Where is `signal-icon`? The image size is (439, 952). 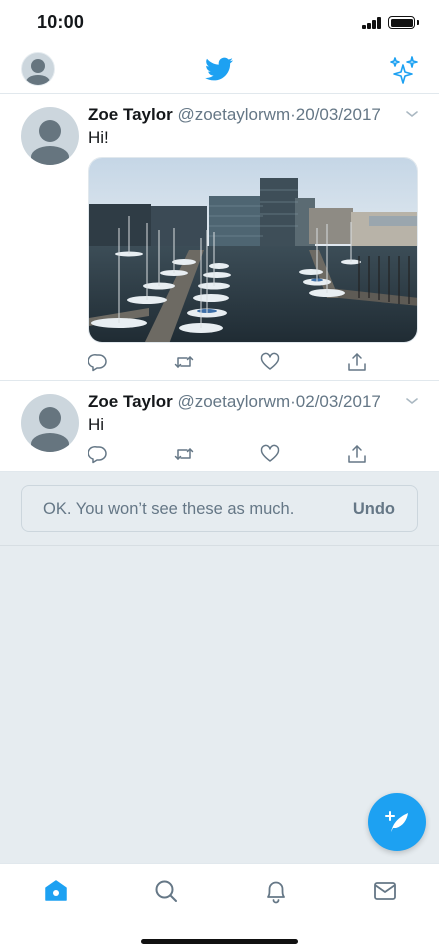 signal-icon is located at coordinates (372, 23).